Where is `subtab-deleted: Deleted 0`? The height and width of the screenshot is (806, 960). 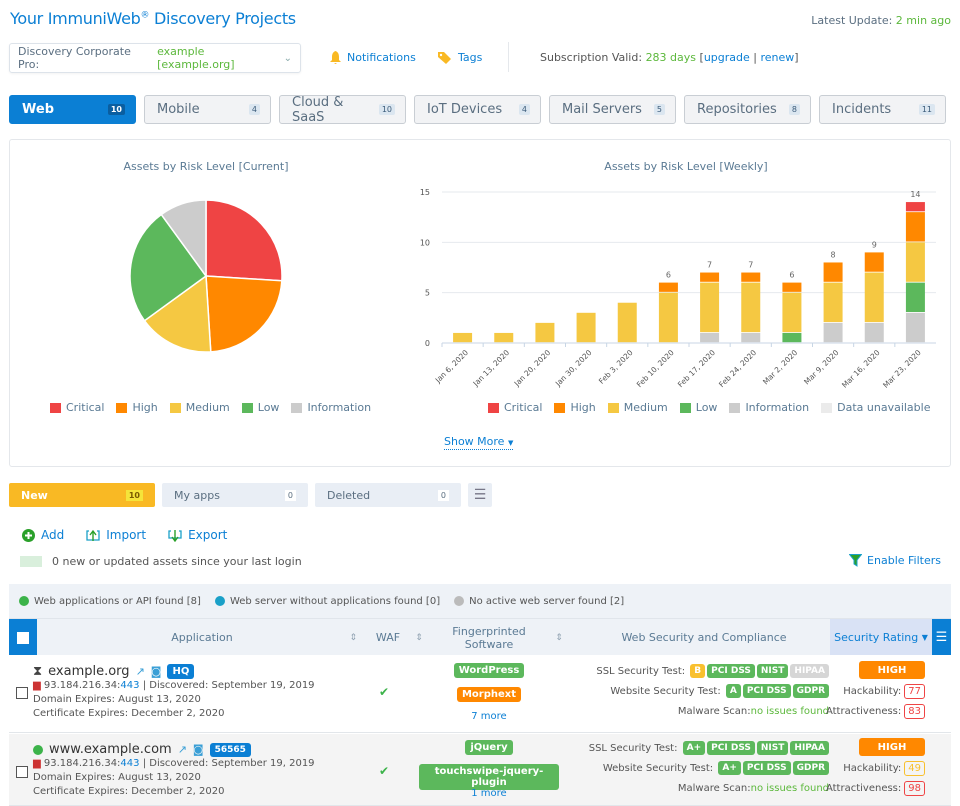 subtab-deleted: Deleted 0 is located at coordinates (388, 495).